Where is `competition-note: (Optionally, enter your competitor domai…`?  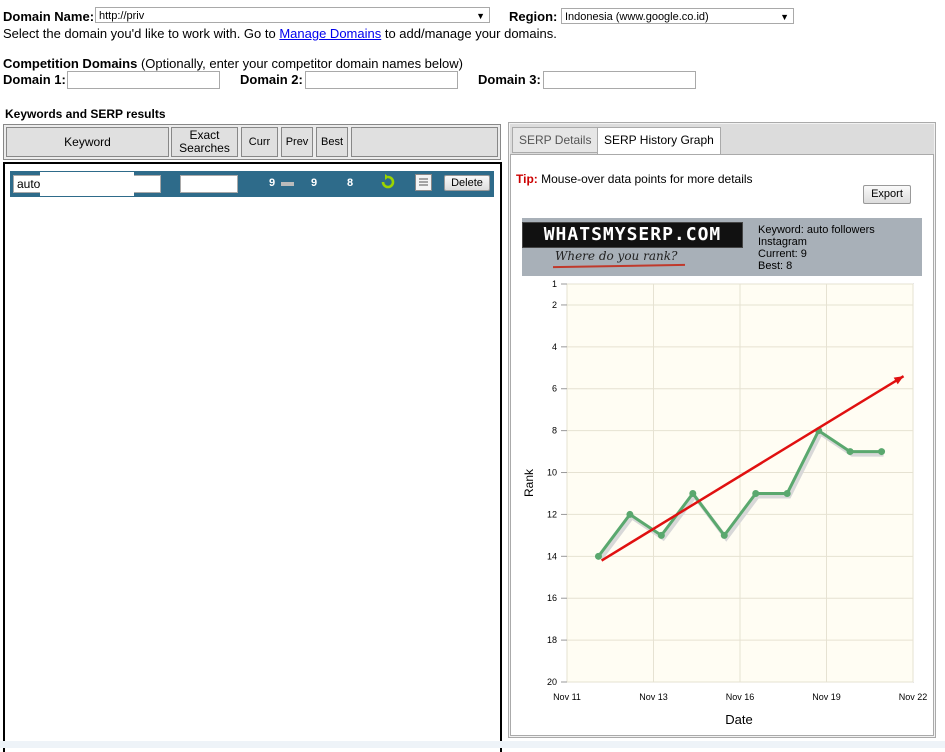 competition-note: (Optionally, enter your competitor domai… is located at coordinates (300, 63).